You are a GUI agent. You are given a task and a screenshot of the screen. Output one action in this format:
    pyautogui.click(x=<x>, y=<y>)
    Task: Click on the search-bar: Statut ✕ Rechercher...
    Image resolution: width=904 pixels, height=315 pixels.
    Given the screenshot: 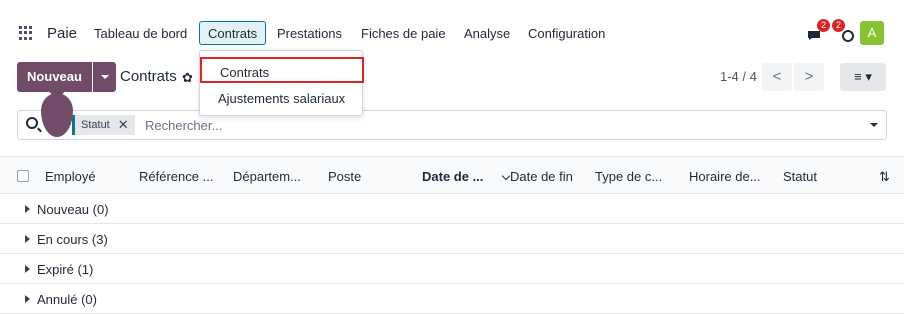 What is the action you would take?
    pyautogui.click(x=452, y=125)
    